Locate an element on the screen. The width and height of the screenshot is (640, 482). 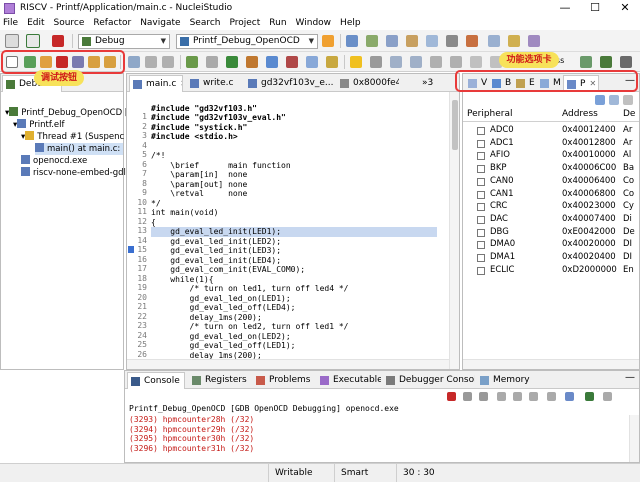
new-project-icon is located at coordinates (312, 62).